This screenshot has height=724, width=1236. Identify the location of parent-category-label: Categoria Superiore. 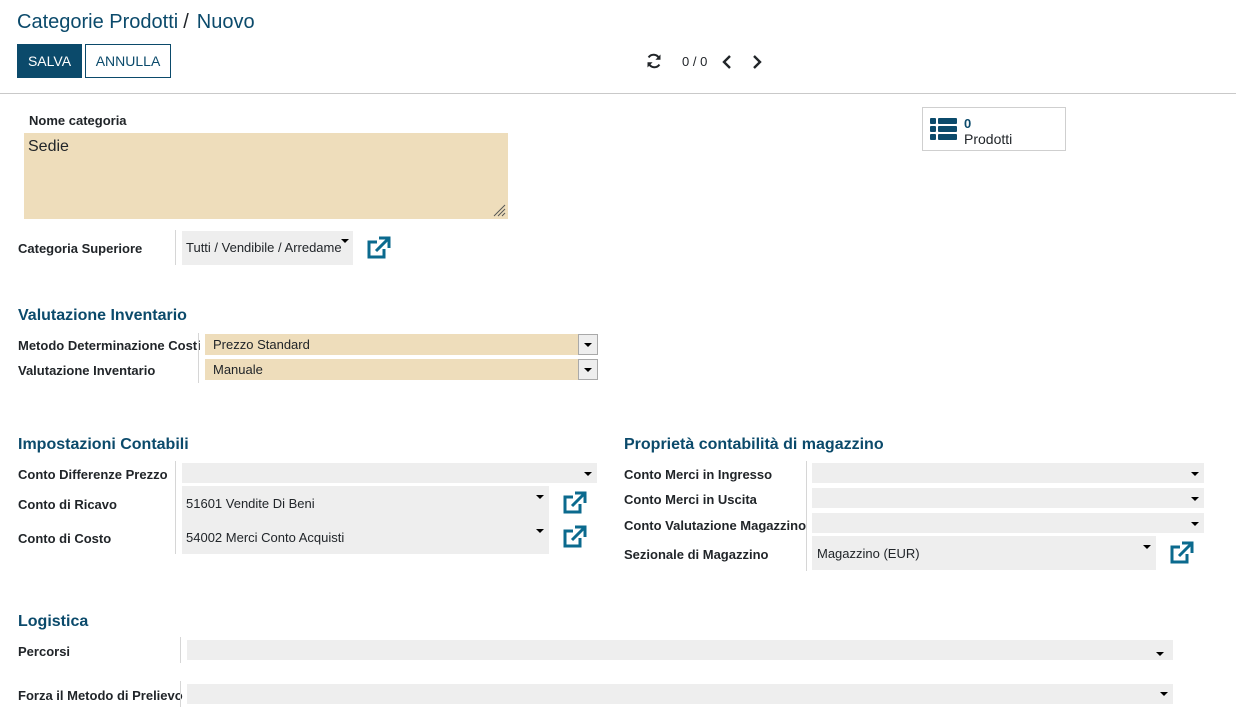
(80, 248).